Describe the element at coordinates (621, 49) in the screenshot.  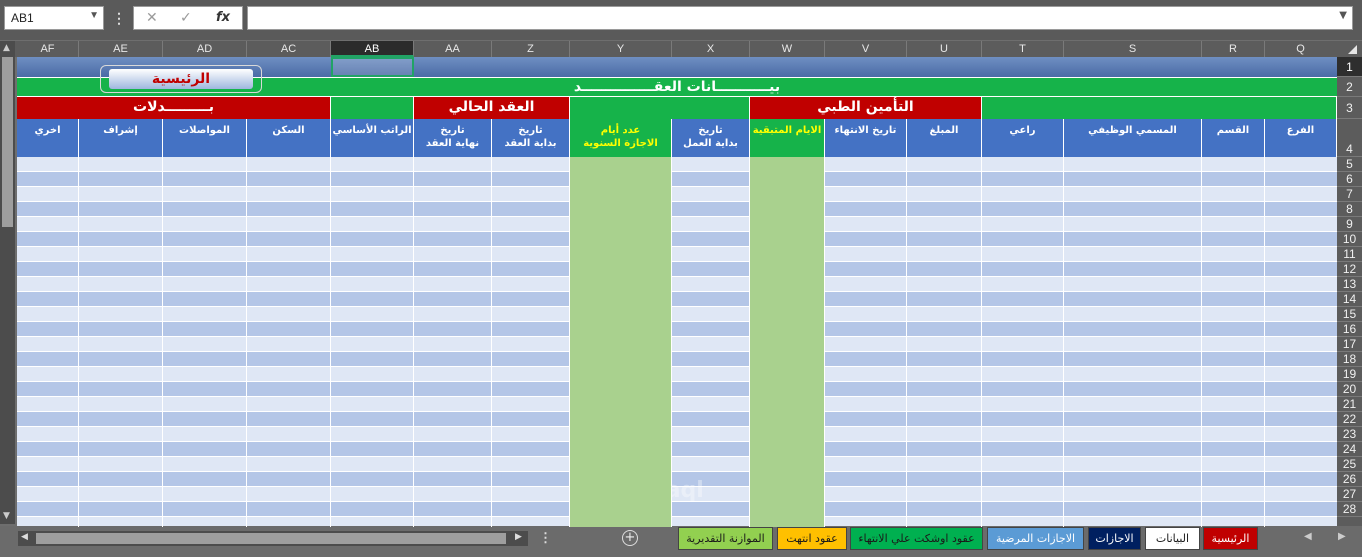
I see `column-header-y: Y` at that location.